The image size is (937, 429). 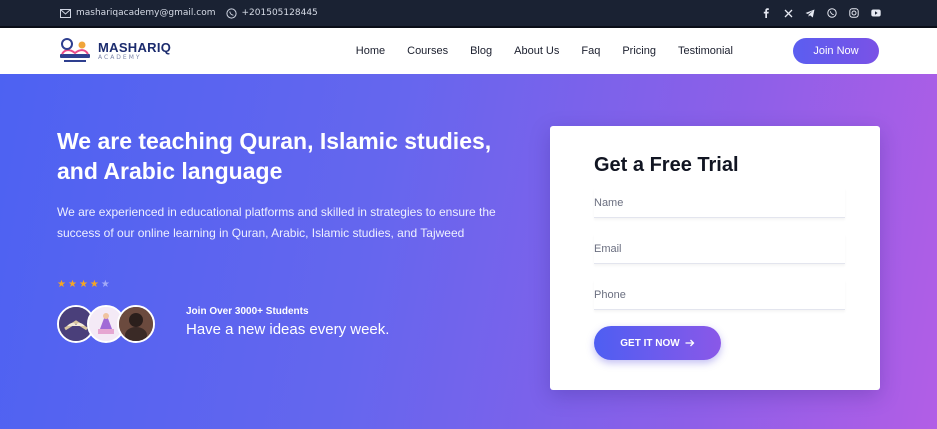 I want to click on social-links, so click(x=821, y=13).